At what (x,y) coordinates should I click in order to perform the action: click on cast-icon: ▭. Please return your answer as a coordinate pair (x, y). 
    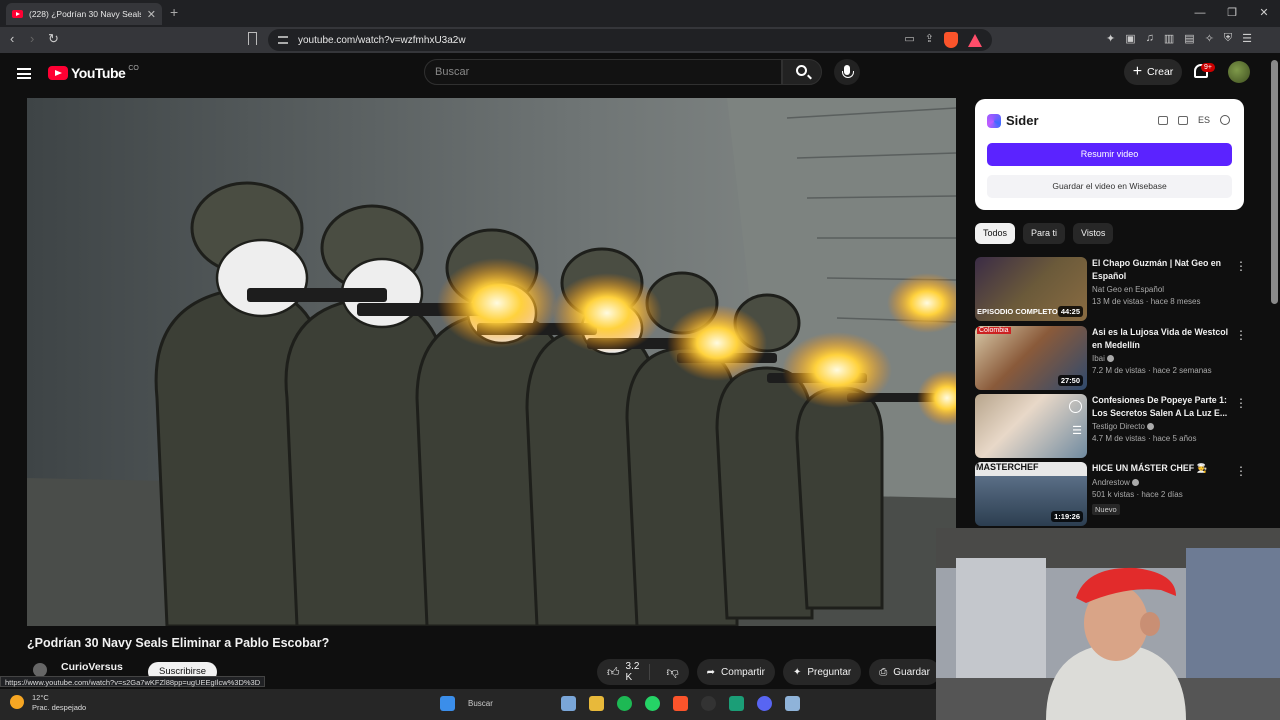
    Looking at the image, I should click on (909, 40).